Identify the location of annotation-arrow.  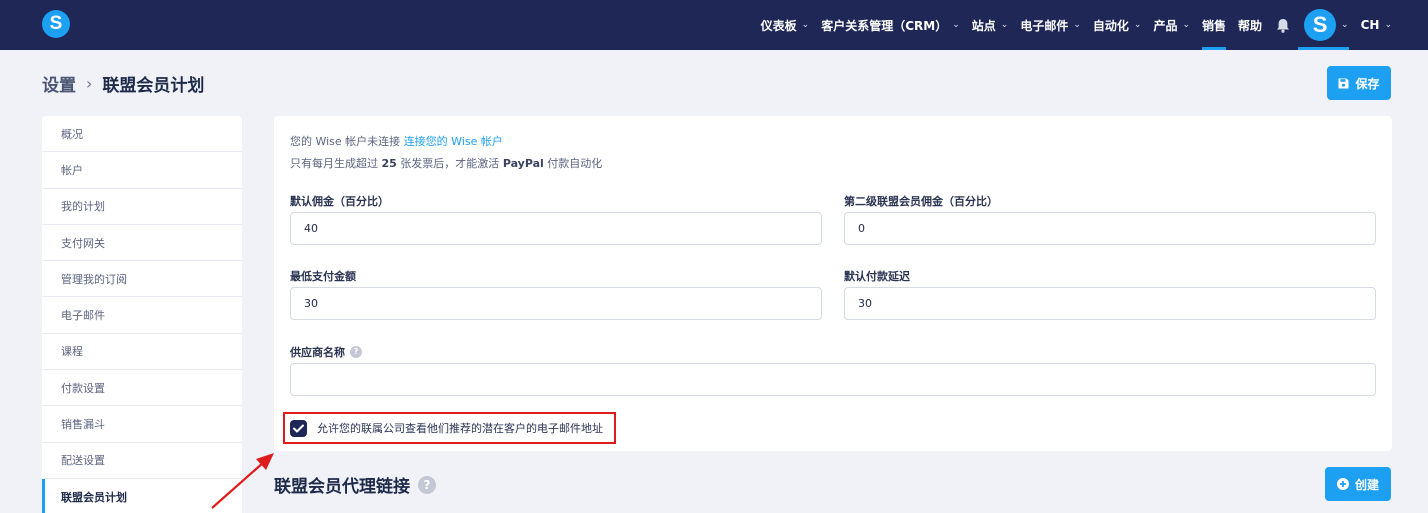
(242, 481).